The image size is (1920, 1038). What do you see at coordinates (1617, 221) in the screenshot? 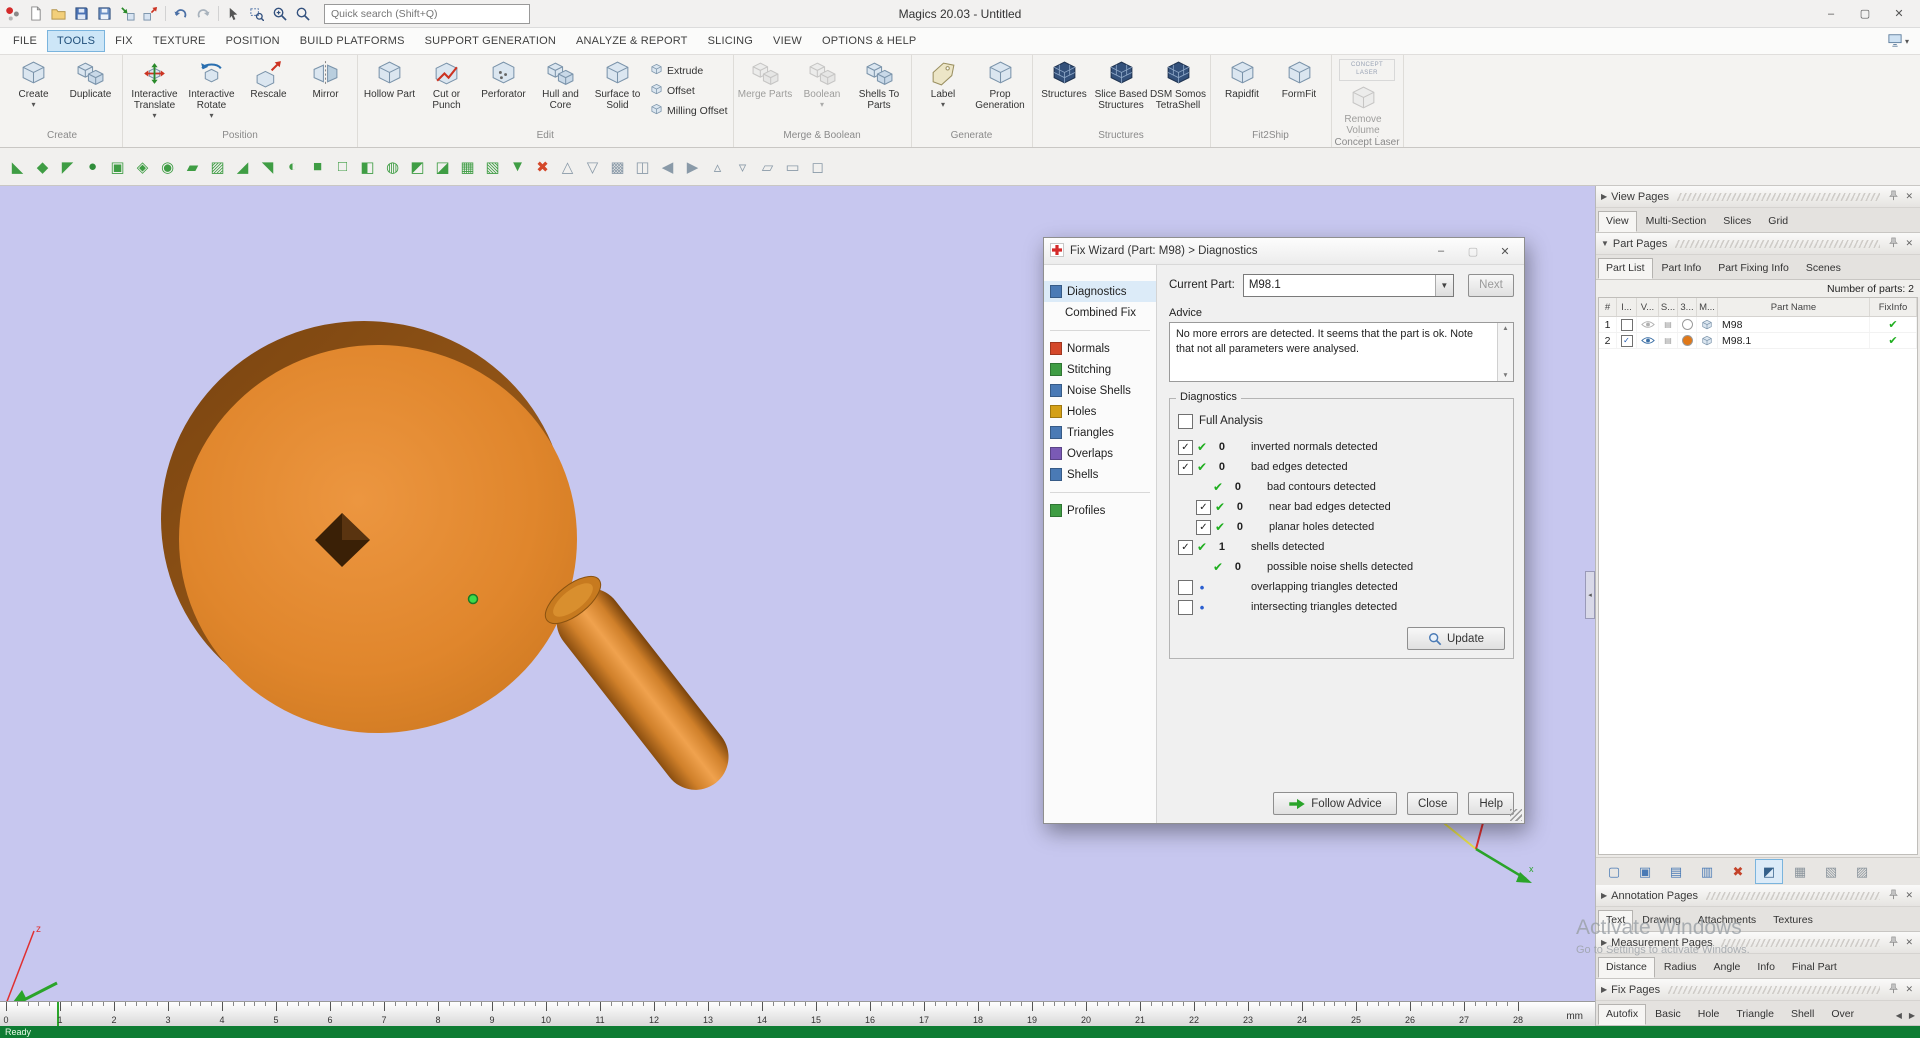
I see `view-pages-tab-view: View` at bounding box center [1617, 221].